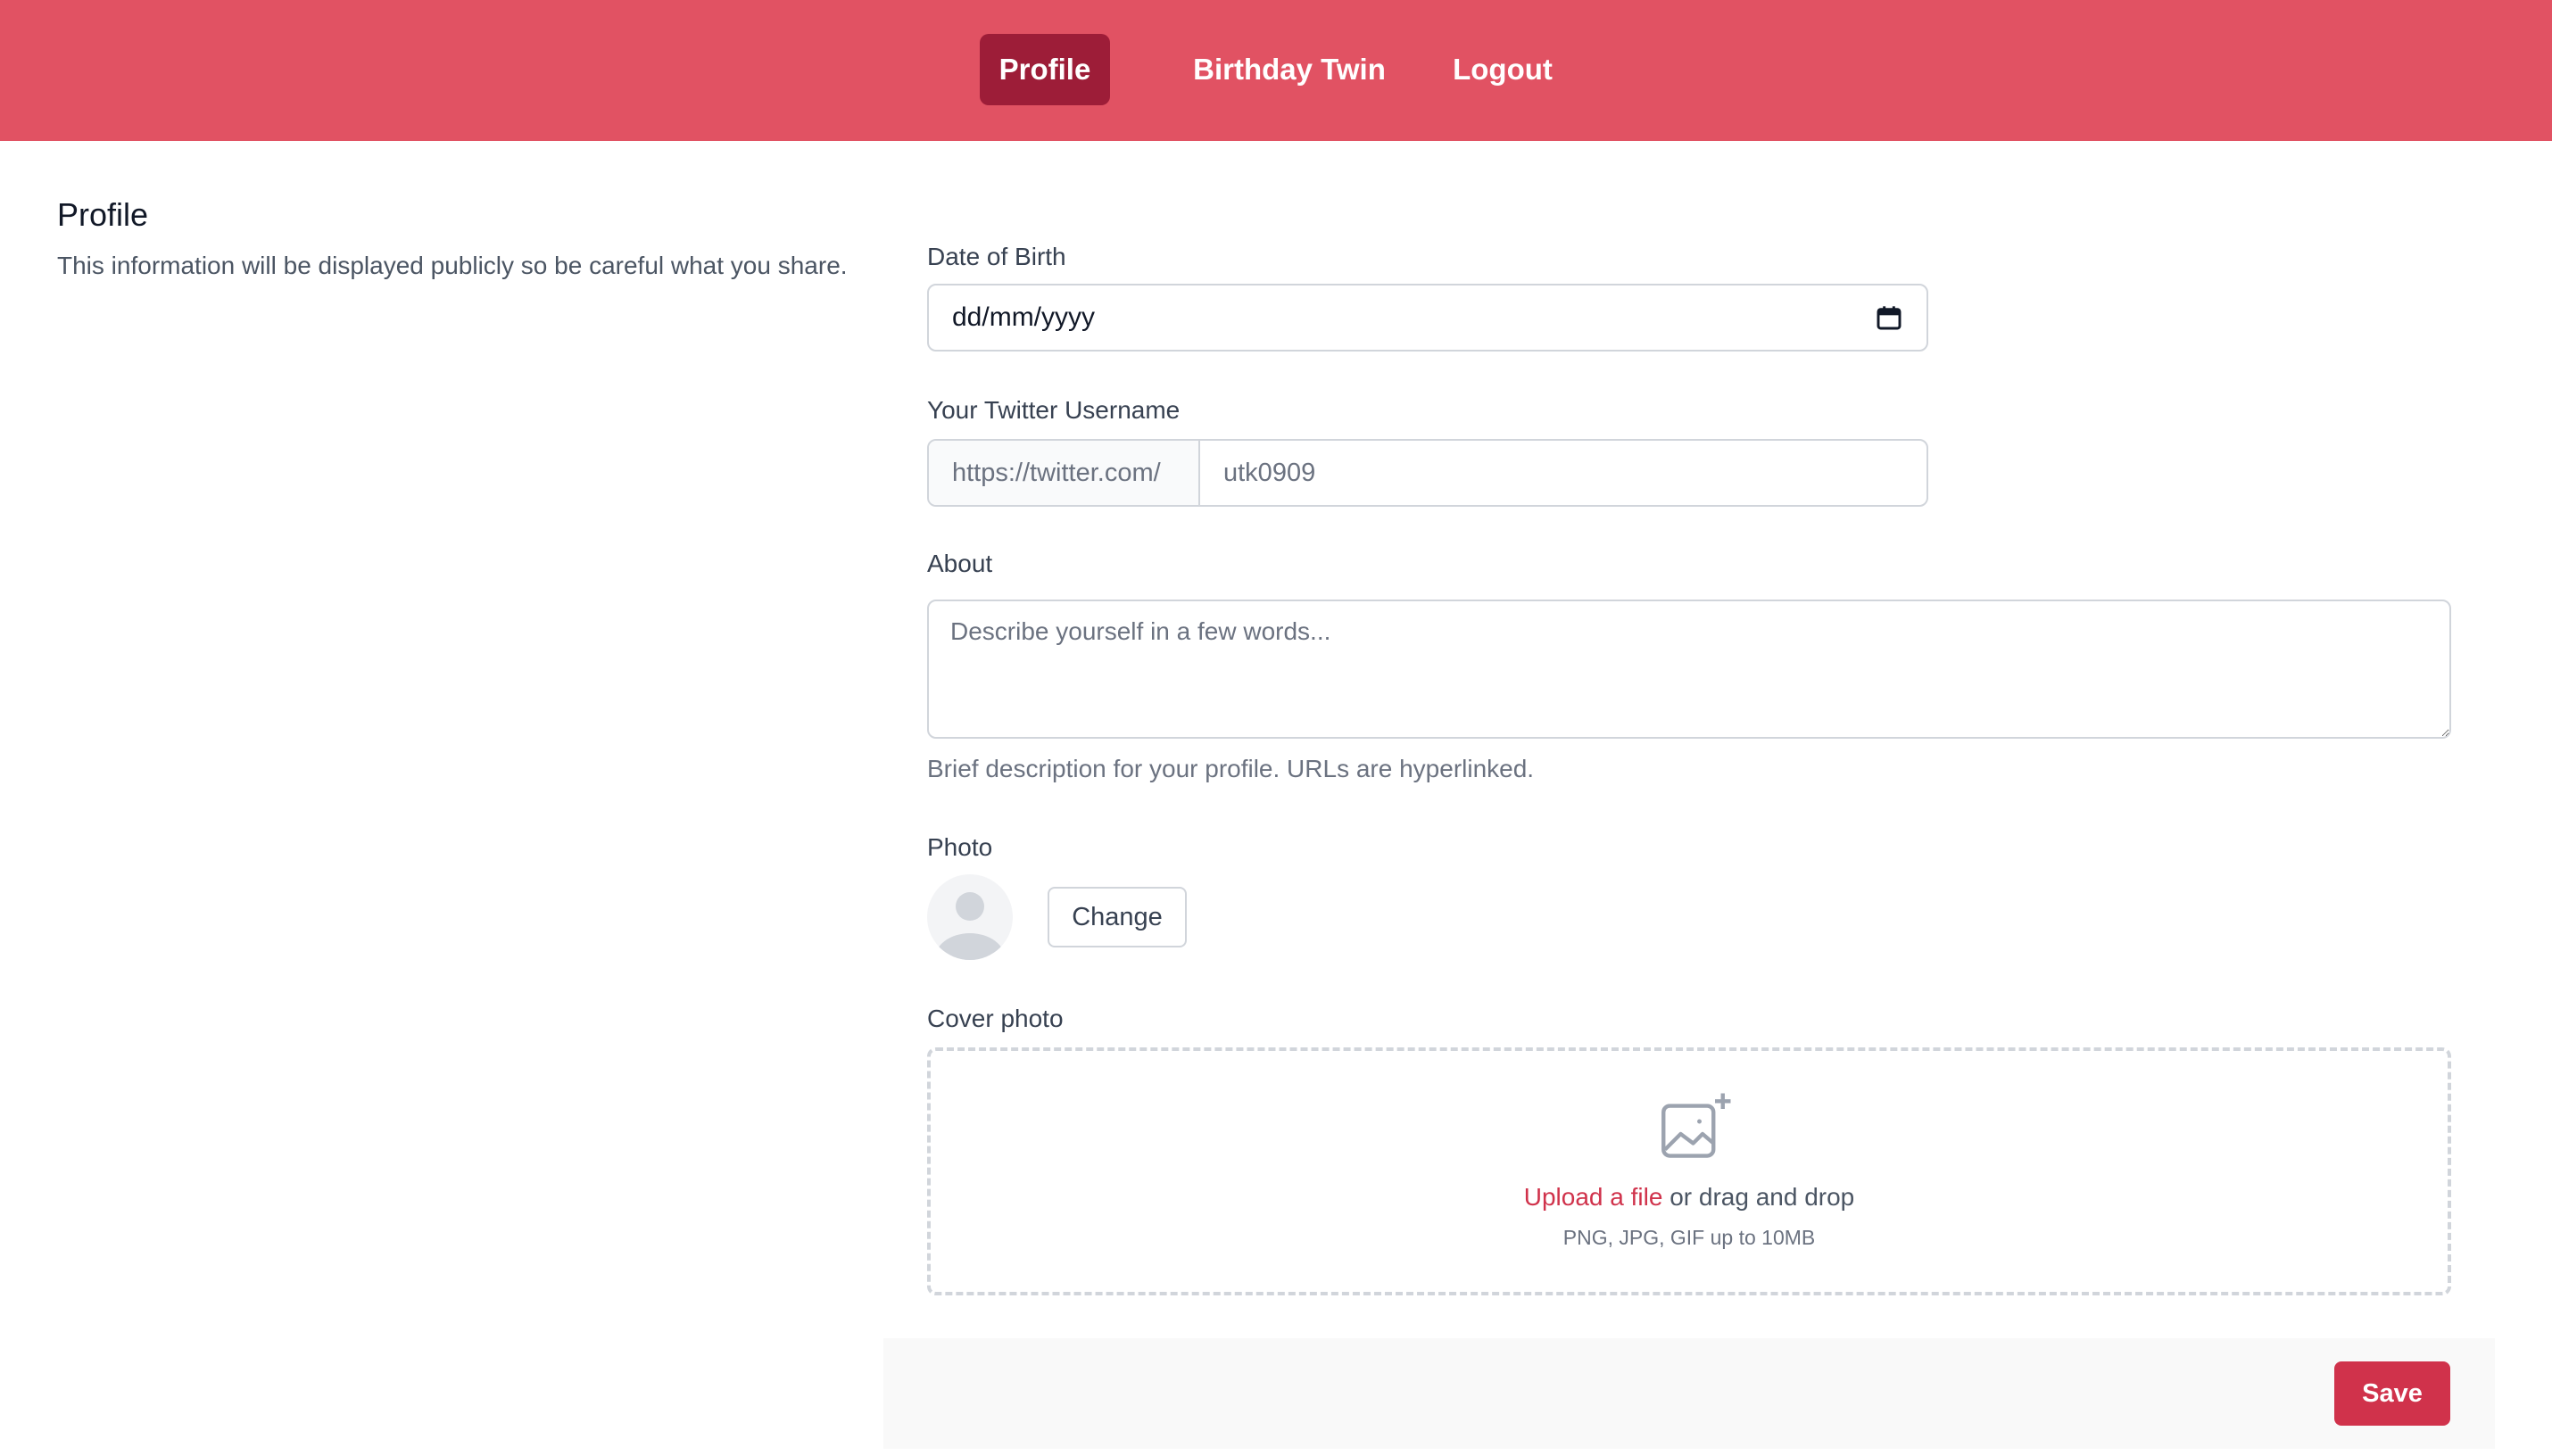 The width and height of the screenshot is (2552, 1456). Describe the element at coordinates (1289, 70) in the screenshot. I see `nav-birthday-twin: Birthday Twin` at that location.